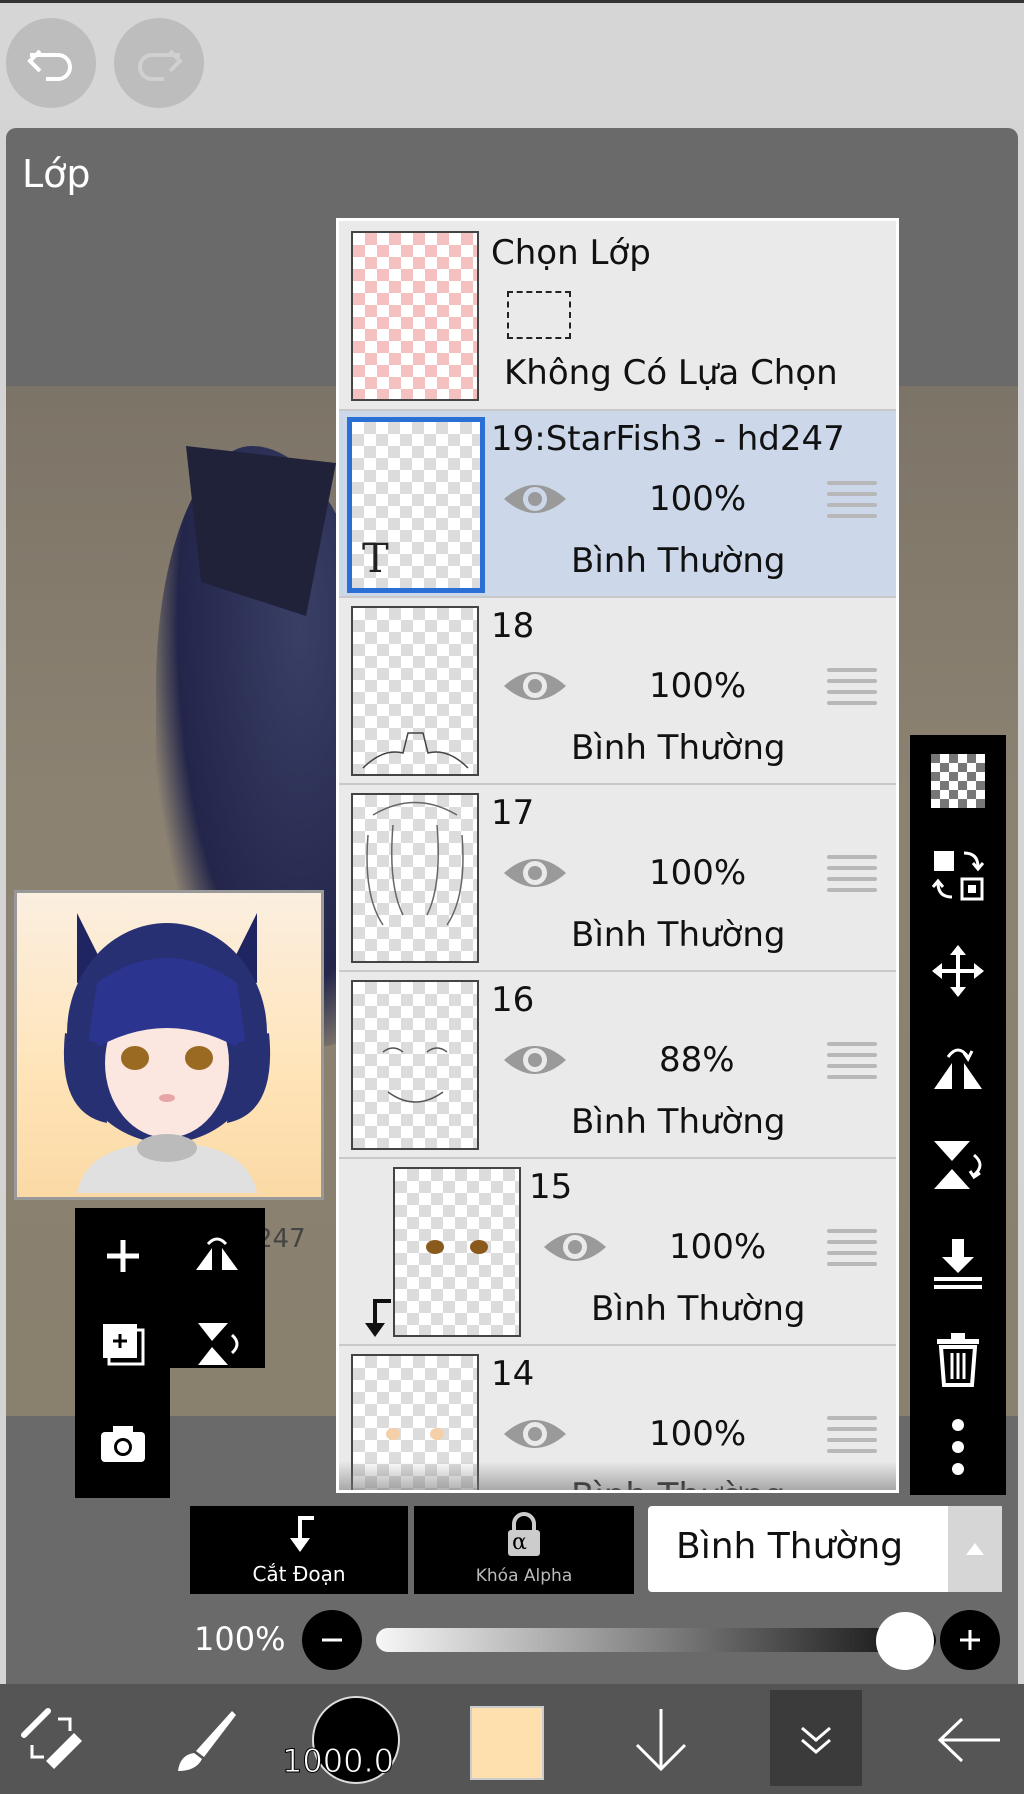 Image resolution: width=1024 pixels, height=1794 pixels. I want to click on trash-icon, so click(958, 1360).